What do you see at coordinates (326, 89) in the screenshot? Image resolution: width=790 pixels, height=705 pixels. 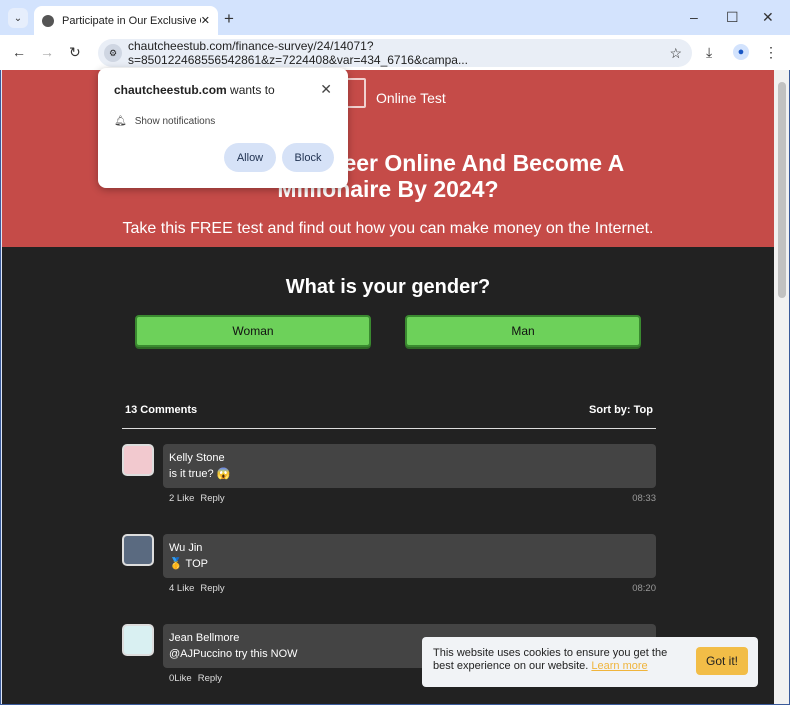 I see `close-icon: ✕` at bounding box center [326, 89].